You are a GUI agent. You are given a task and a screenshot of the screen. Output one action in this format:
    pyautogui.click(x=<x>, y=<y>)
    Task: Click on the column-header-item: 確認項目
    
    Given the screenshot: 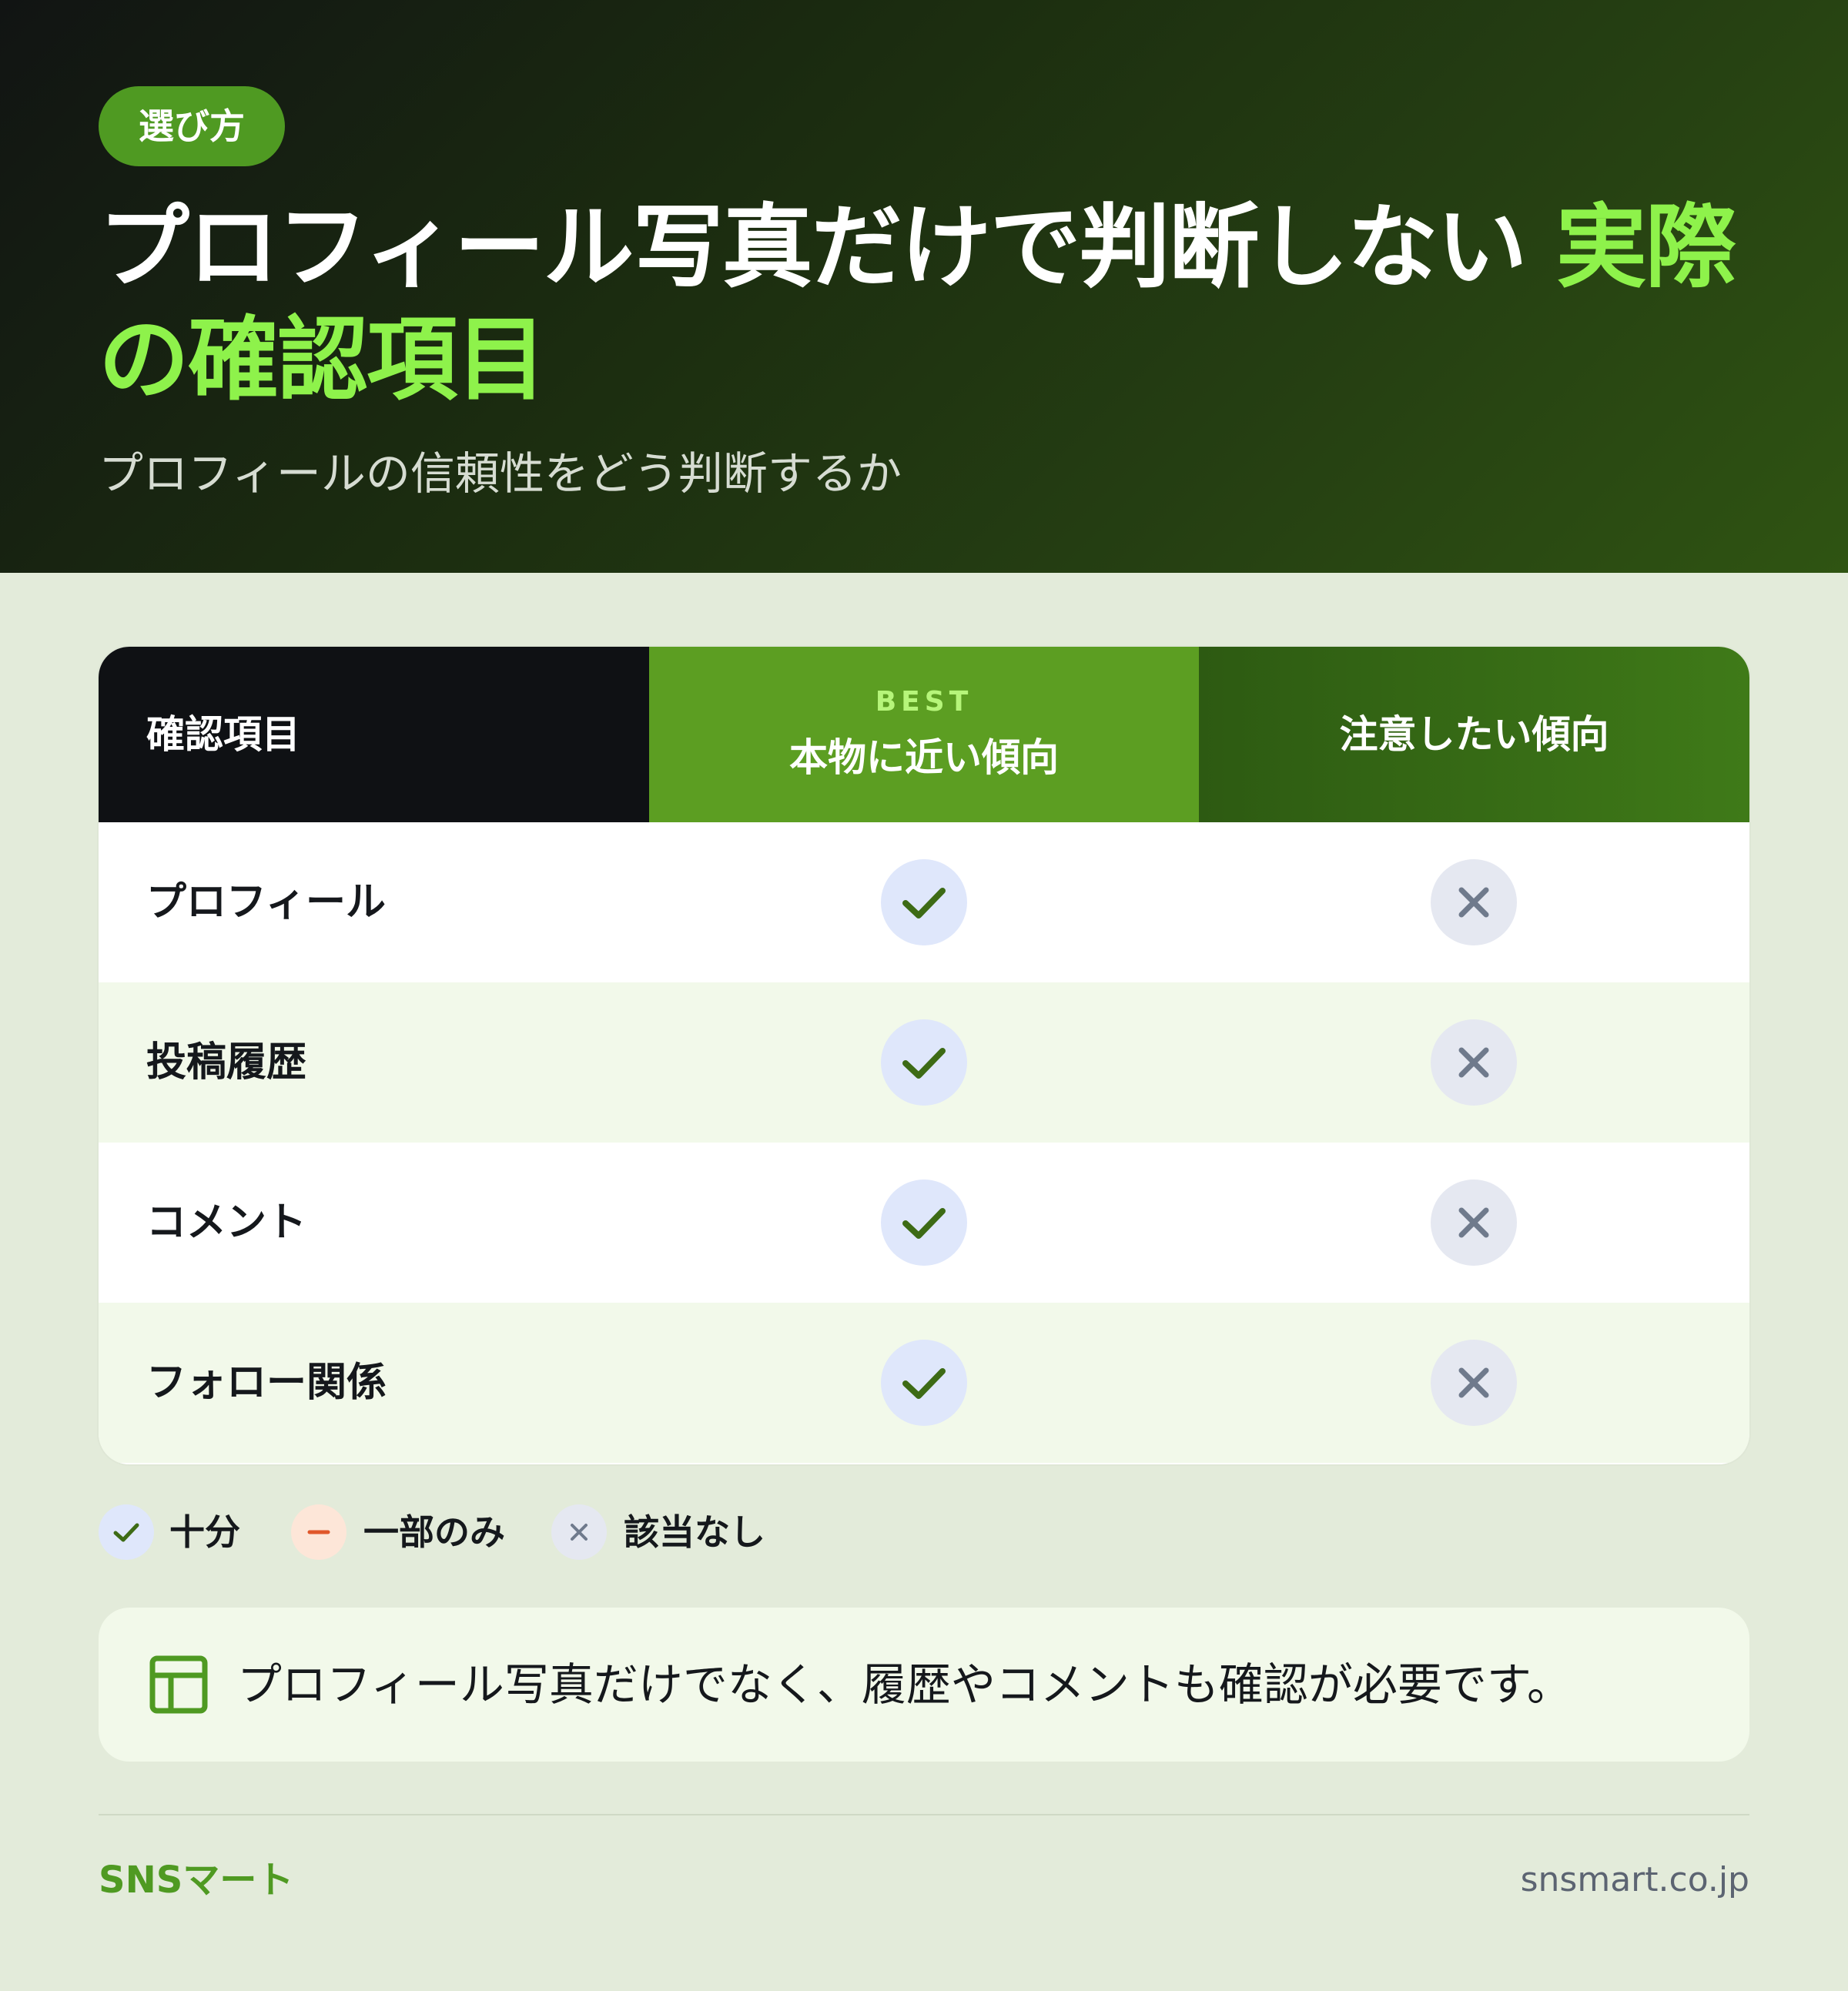 What is the action you would take?
    pyautogui.click(x=374, y=734)
    